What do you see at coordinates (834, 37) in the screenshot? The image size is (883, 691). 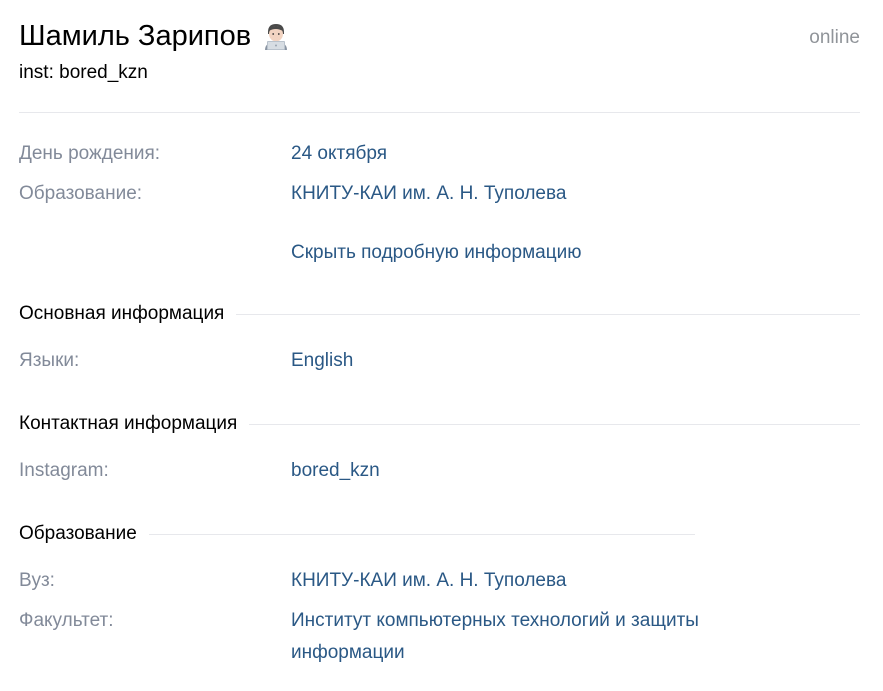 I see `online-status: online` at bounding box center [834, 37].